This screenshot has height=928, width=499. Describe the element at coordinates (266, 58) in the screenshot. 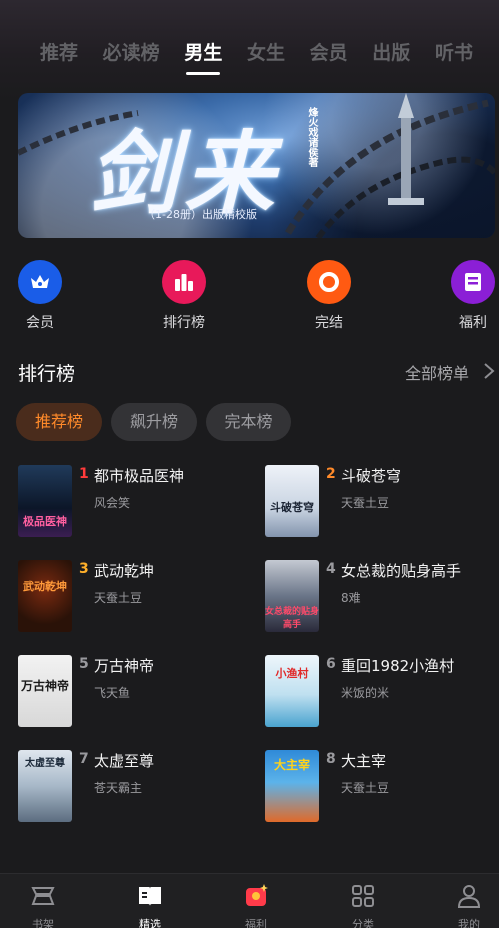

I see `tab-female: 女生` at that location.